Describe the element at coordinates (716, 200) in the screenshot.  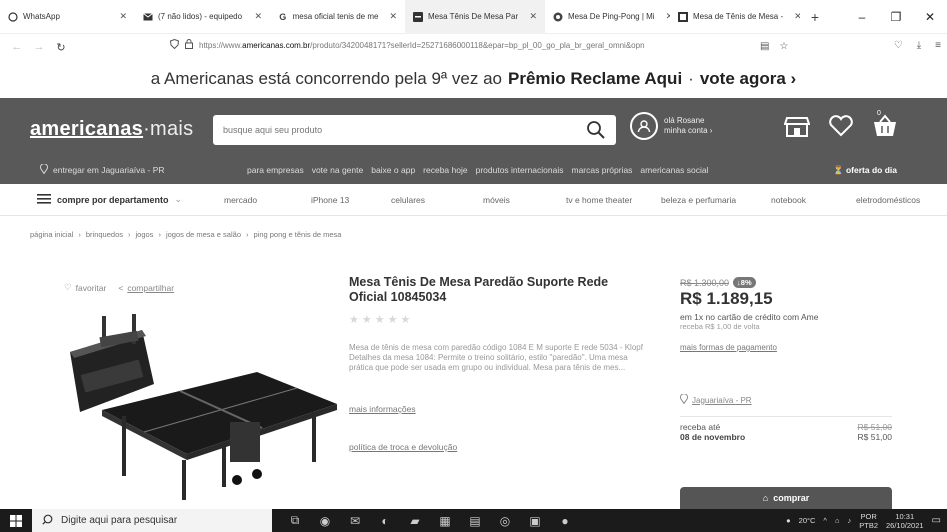
I see `dept-beleza: beleza e perfumaria` at that location.